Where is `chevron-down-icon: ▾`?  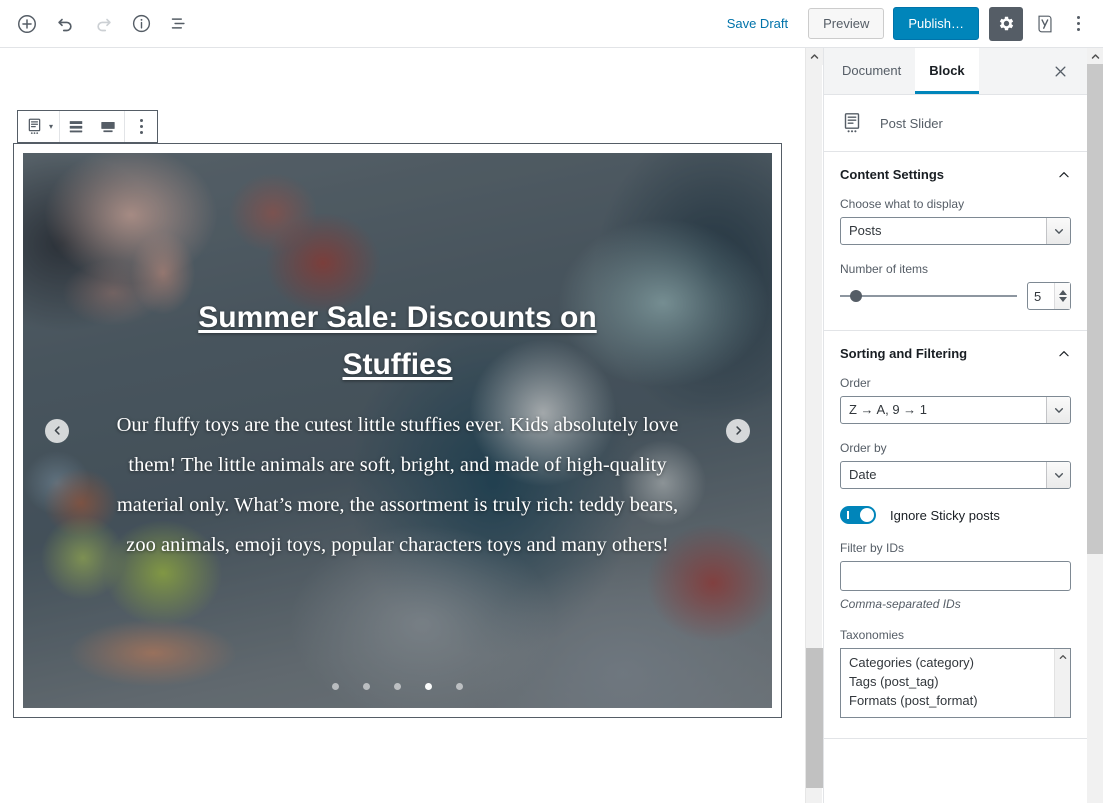 chevron-down-icon: ▾ is located at coordinates (54, 126).